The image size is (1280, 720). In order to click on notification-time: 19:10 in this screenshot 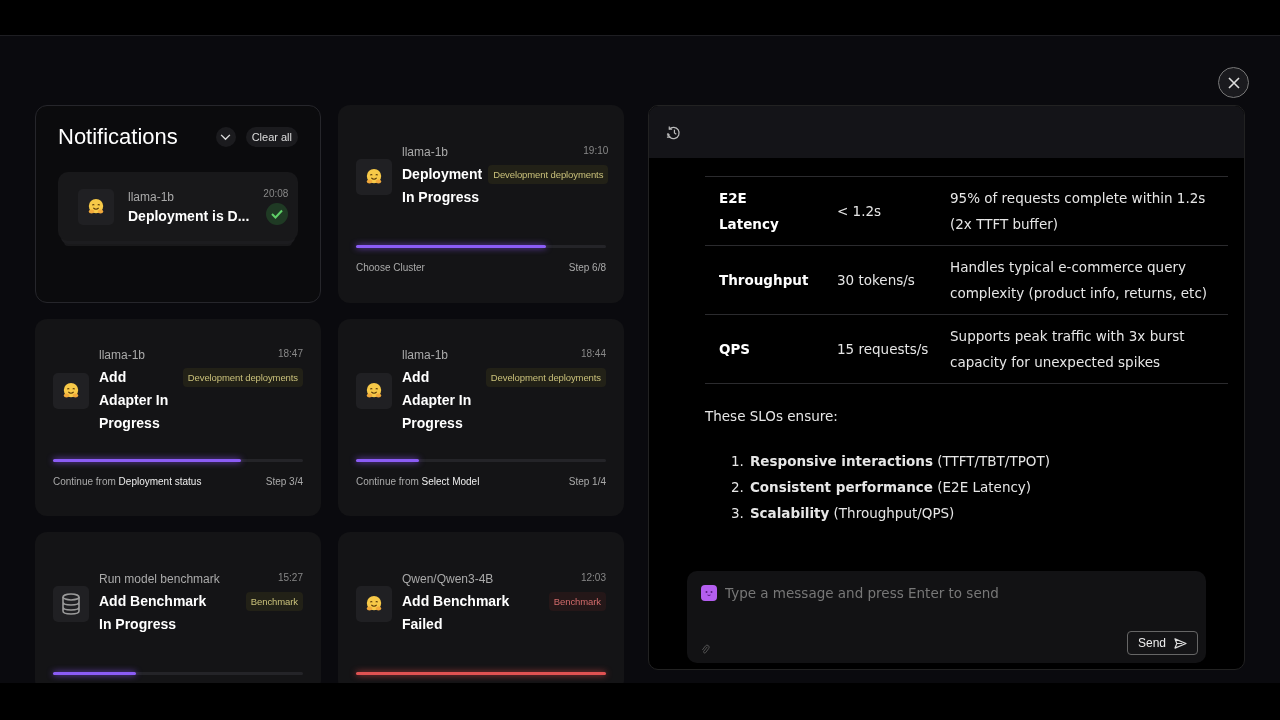, I will do `click(596, 151)`.